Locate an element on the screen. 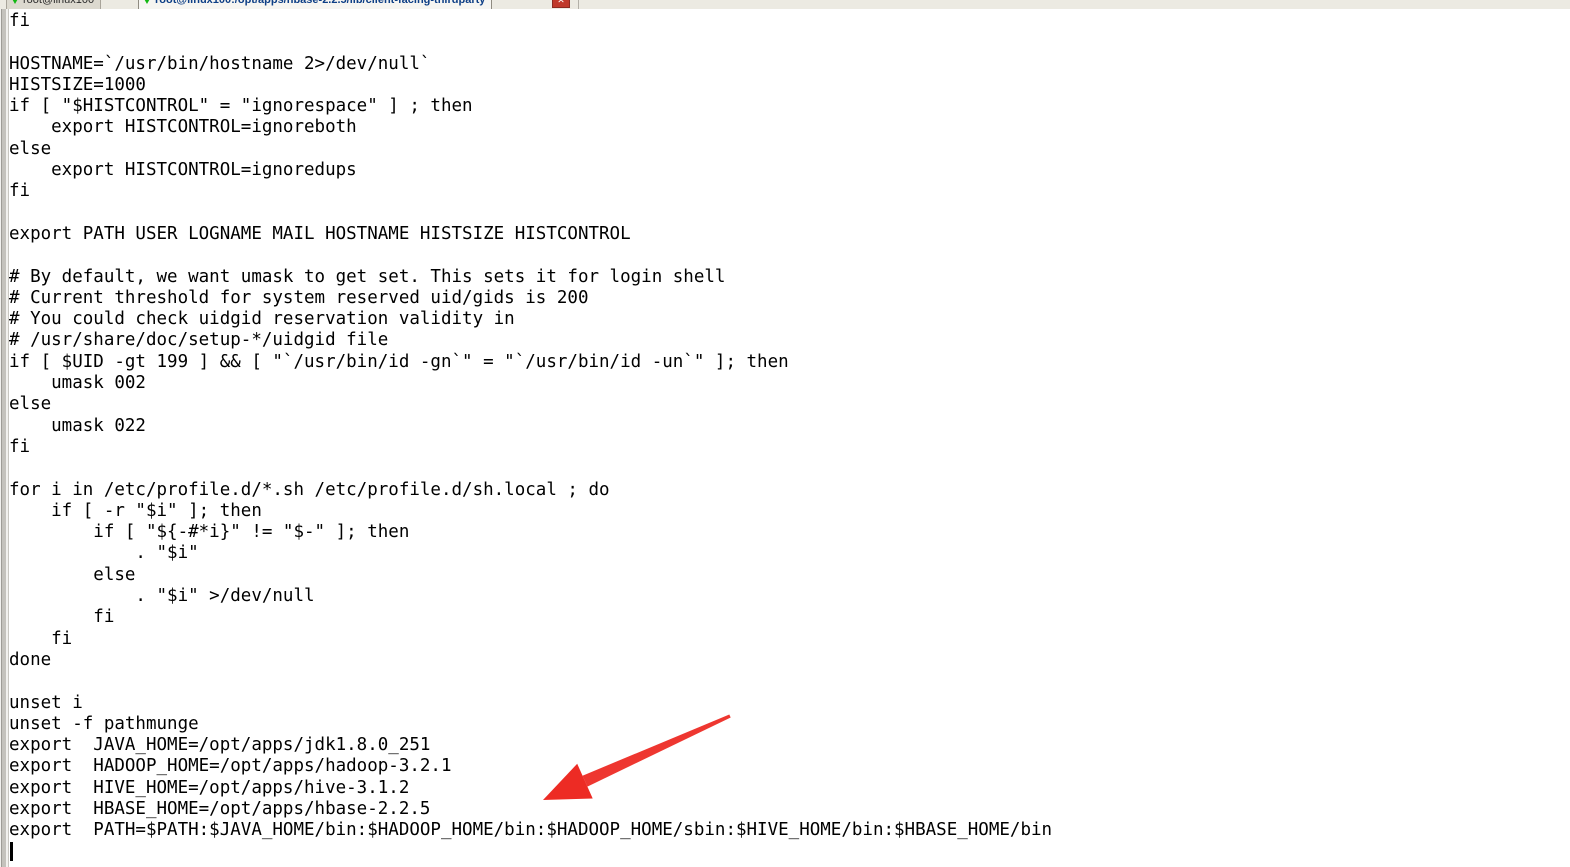 This screenshot has width=1570, height=867. divider is located at coordinates (578, 4).